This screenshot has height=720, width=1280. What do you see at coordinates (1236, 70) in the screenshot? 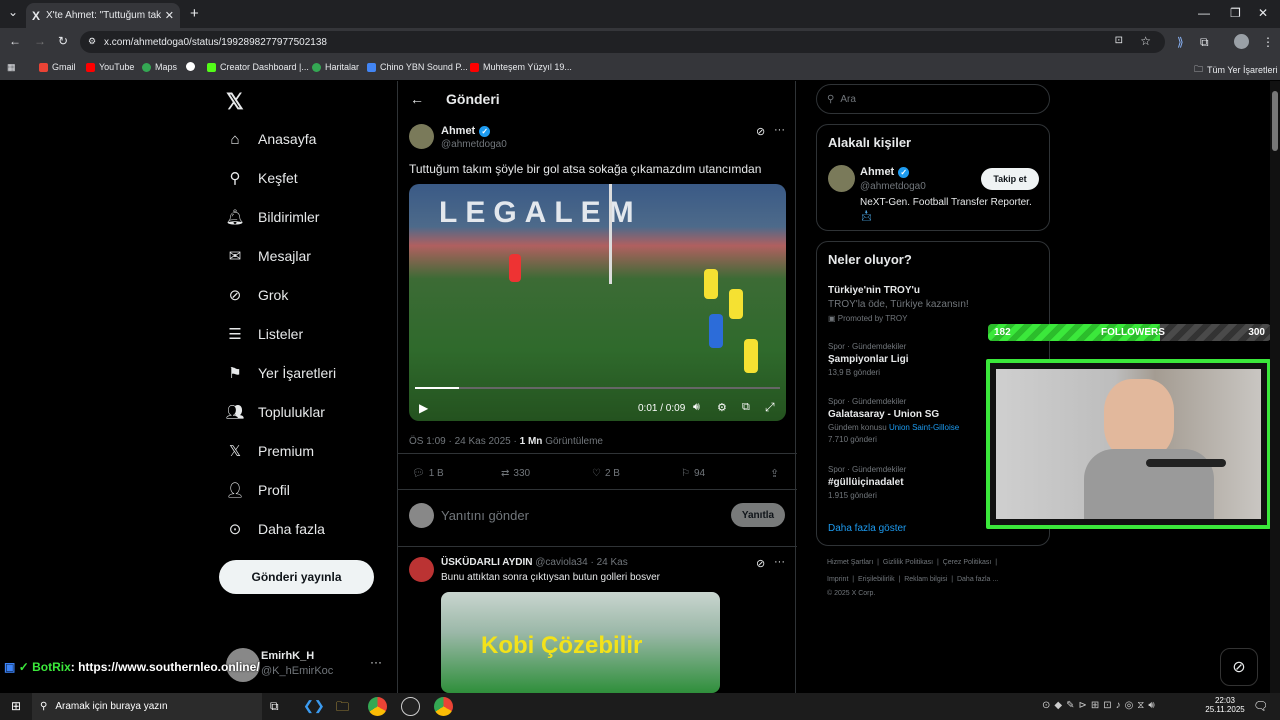
I see `all-bookmarks: 🗀 Tüm Yer İşaretleri` at bounding box center [1236, 70].